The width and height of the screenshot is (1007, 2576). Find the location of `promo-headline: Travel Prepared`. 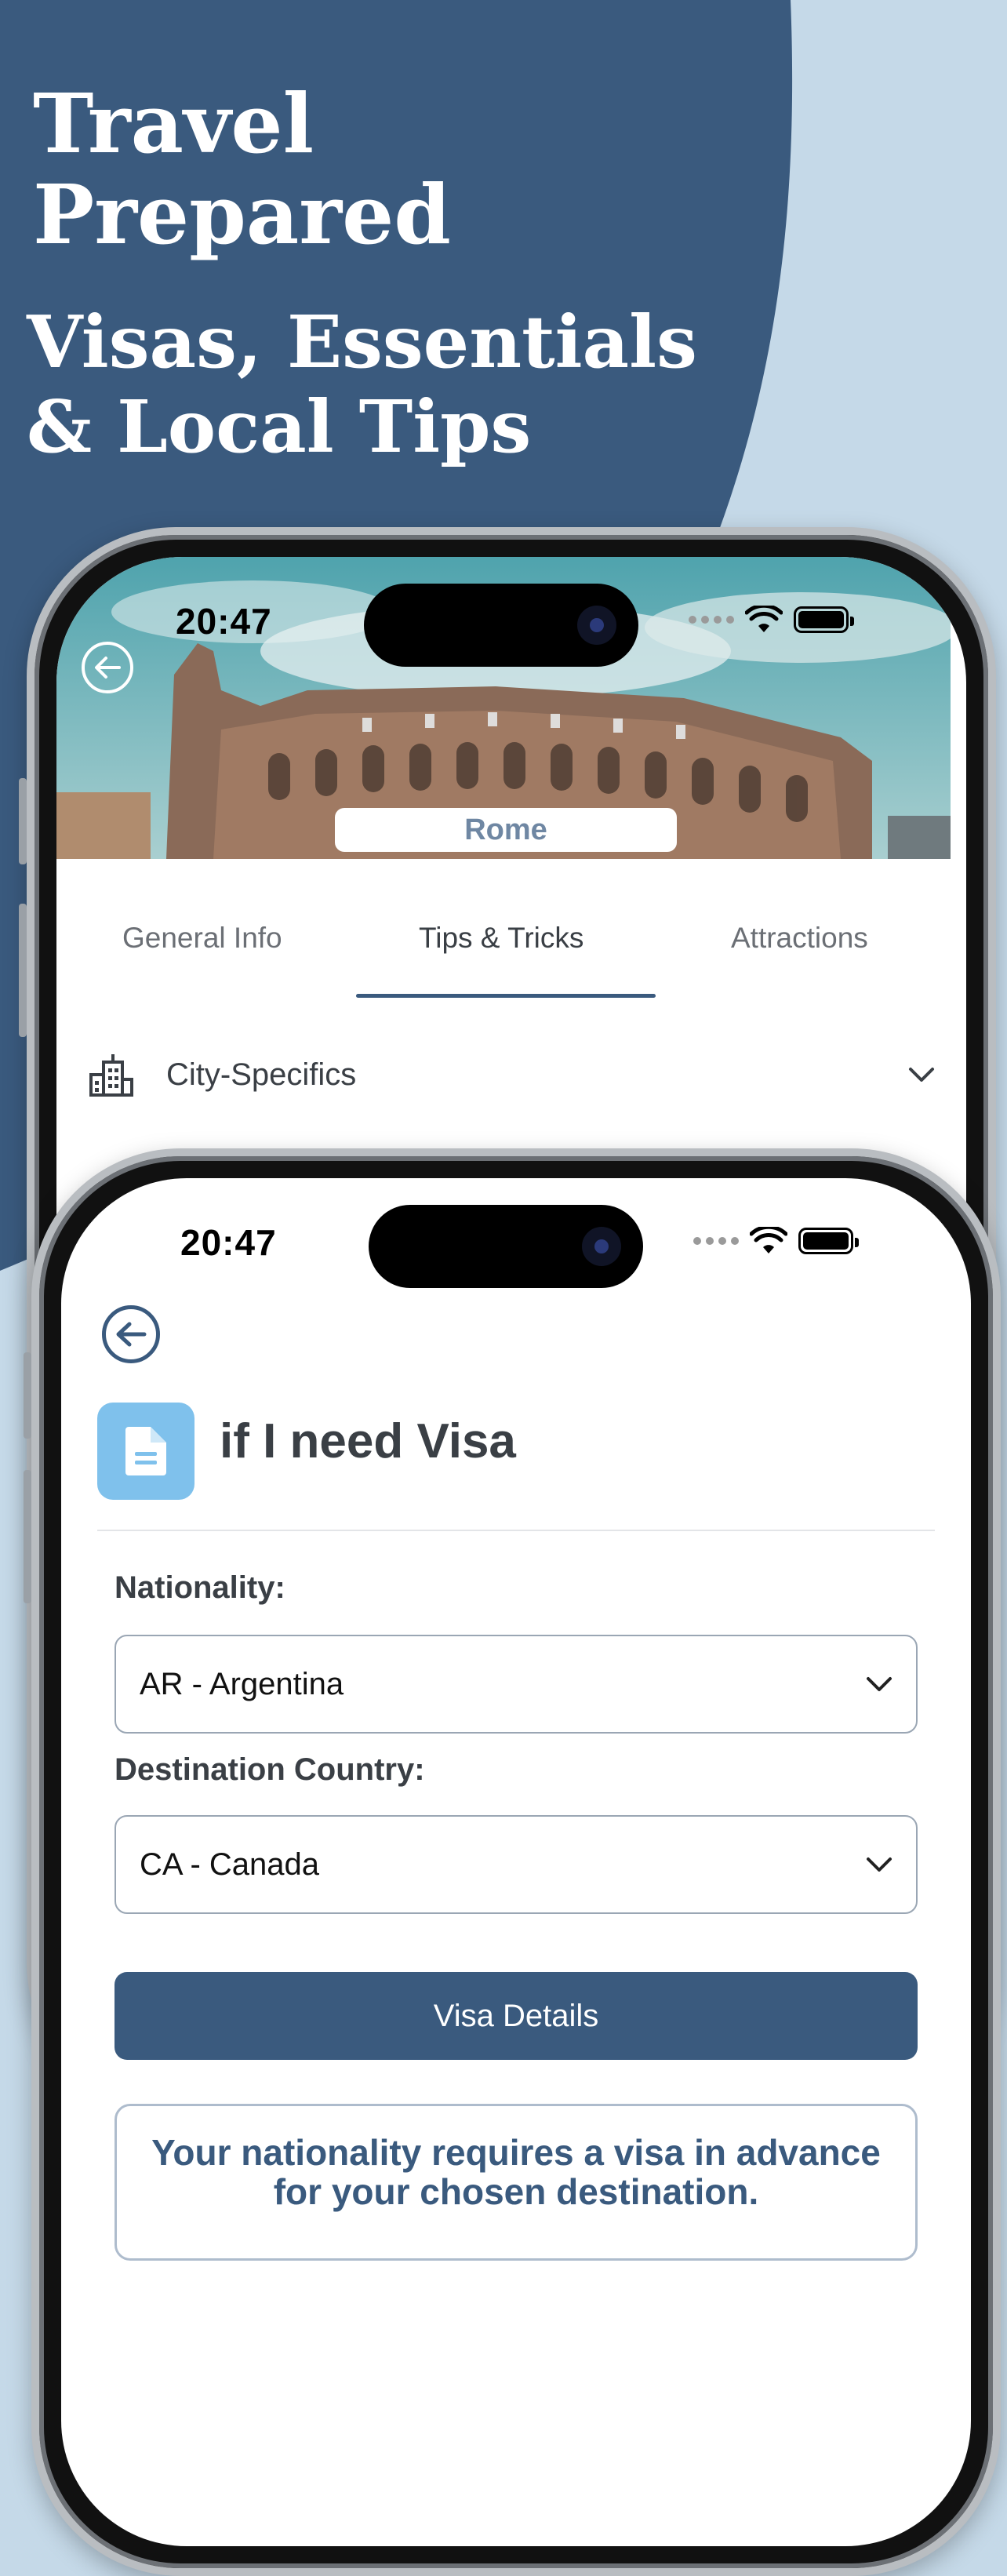

promo-headline: Travel Prepared is located at coordinates (242, 169).